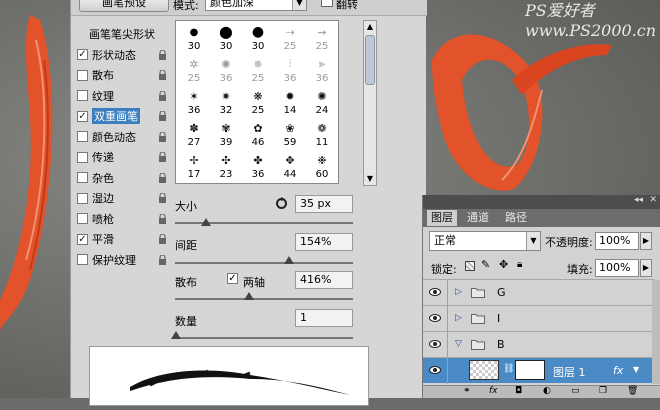 This screenshot has width=660, height=410. What do you see at coordinates (618, 370) in the screenshot?
I see `layer-fx-icon: fx` at bounding box center [618, 370].